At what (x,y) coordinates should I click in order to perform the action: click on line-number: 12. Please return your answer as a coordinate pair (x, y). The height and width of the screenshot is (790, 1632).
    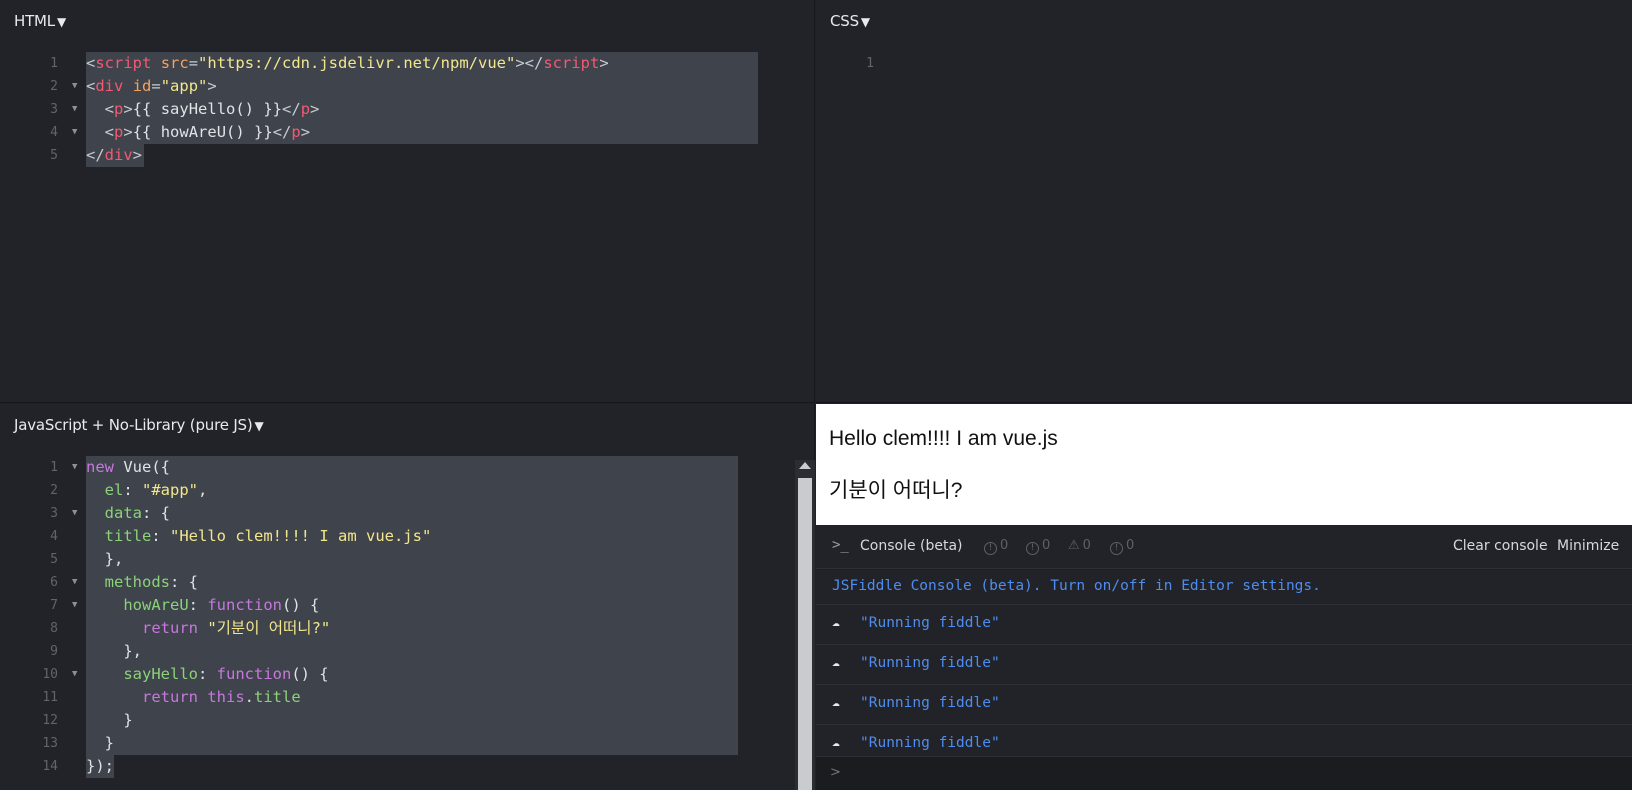
    Looking at the image, I should click on (50, 720).